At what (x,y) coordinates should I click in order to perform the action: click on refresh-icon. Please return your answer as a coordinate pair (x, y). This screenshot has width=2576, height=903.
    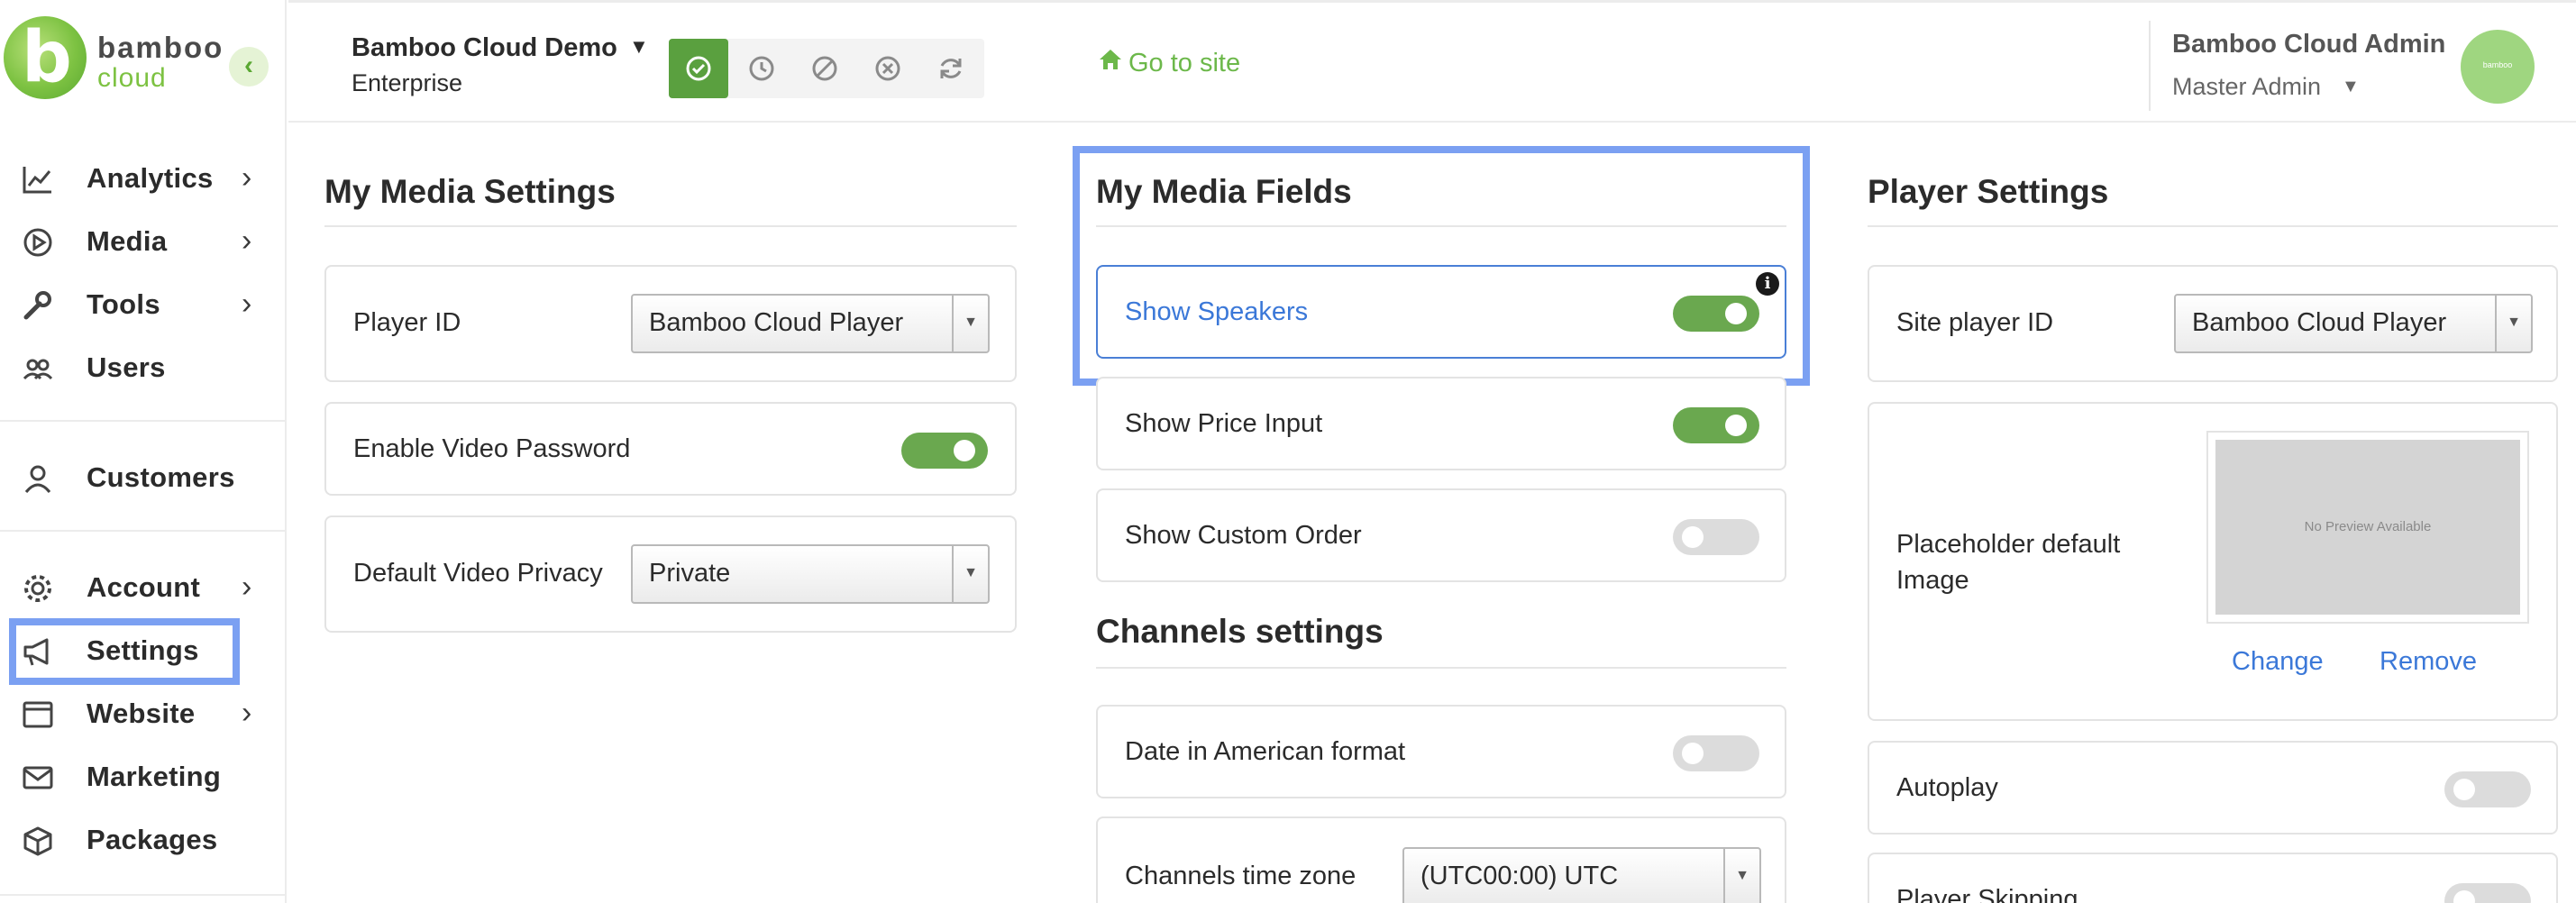
    Looking at the image, I should click on (951, 68).